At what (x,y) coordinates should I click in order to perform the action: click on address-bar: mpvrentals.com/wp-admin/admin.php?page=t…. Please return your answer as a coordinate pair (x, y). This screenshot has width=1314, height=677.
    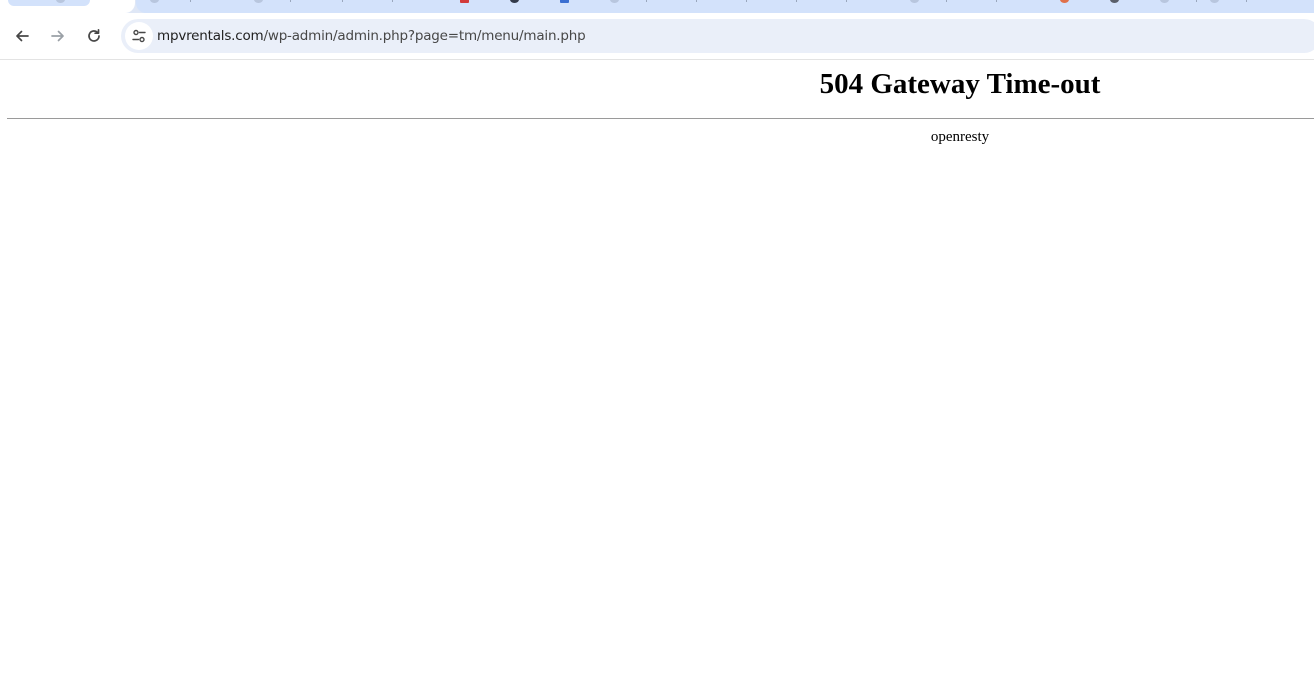
    Looking at the image, I should click on (717, 36).